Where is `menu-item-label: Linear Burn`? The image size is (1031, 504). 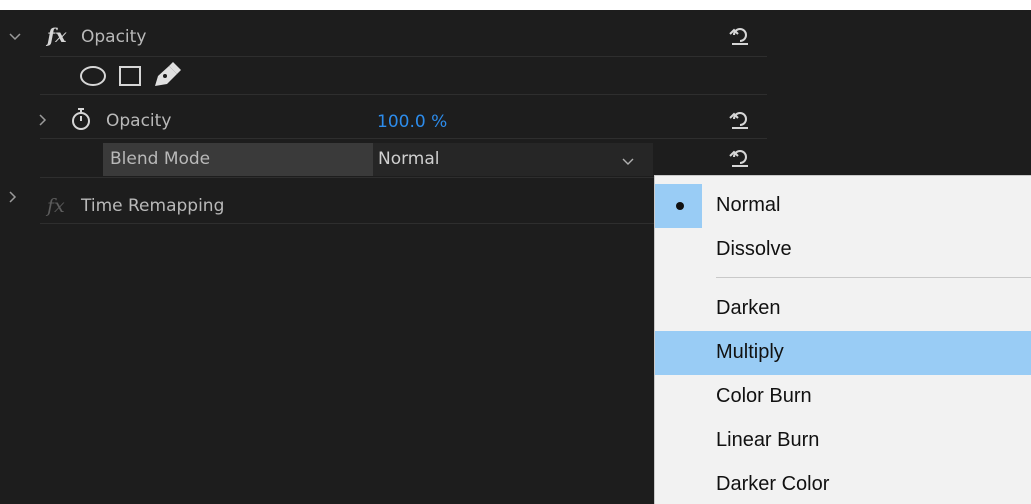 menu-item-label: Linear Burn is located at coordinates (768, 440).